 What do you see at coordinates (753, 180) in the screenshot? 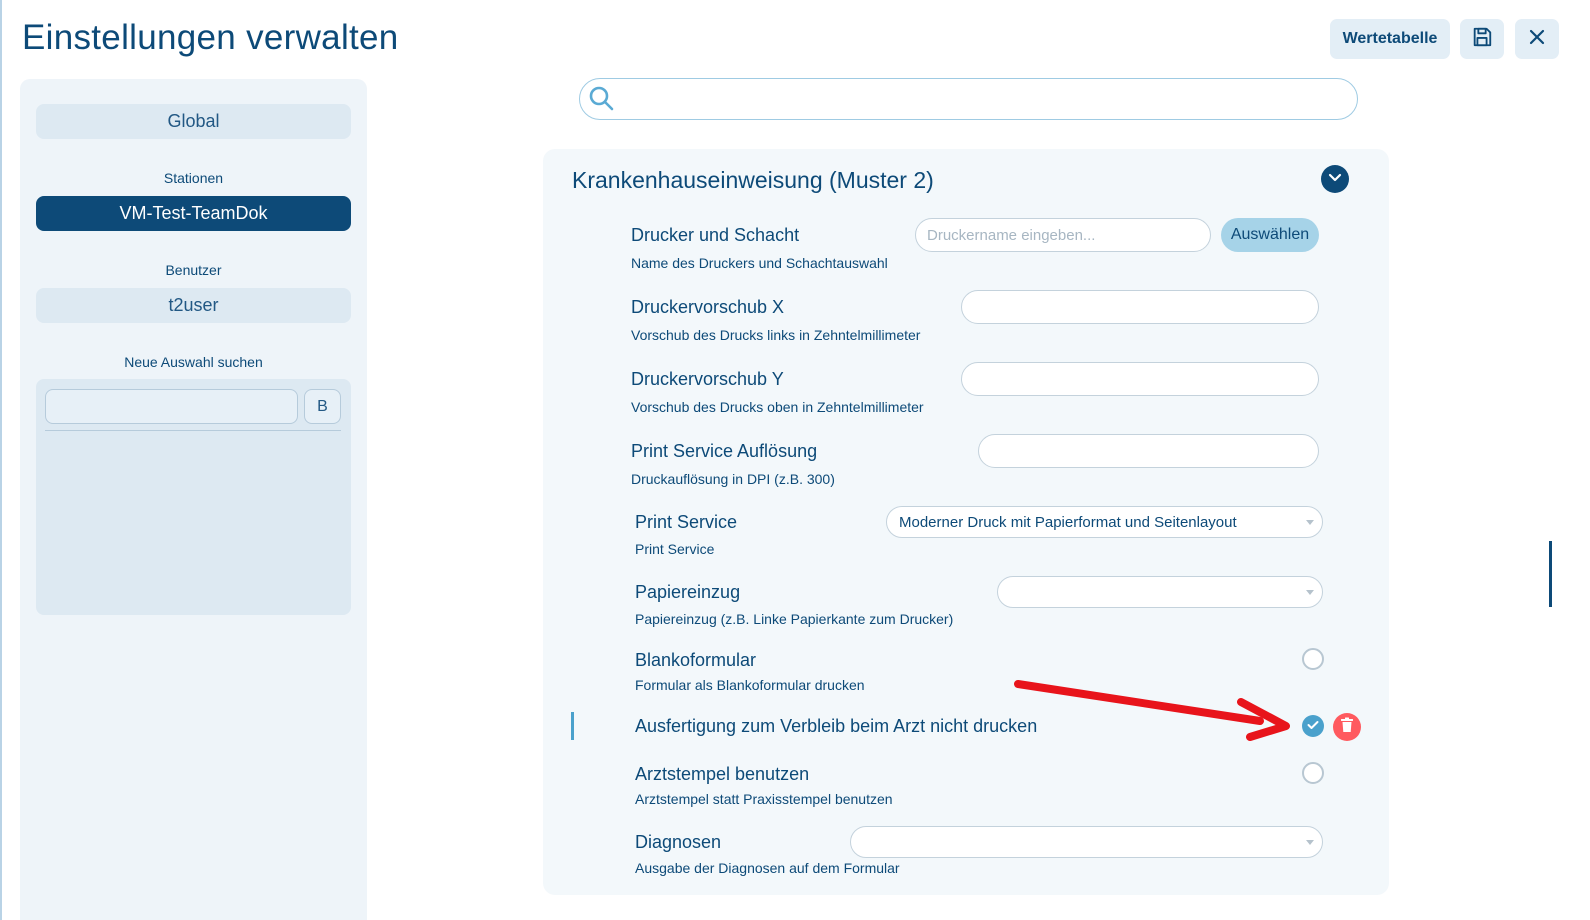
I see `section-title: Krankenhauseinweisung (Muster 2)` at bounding box center [753, 180].